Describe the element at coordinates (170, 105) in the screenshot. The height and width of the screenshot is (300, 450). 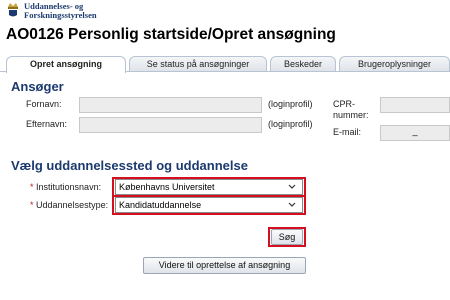
I see `first-name-field` at that location.